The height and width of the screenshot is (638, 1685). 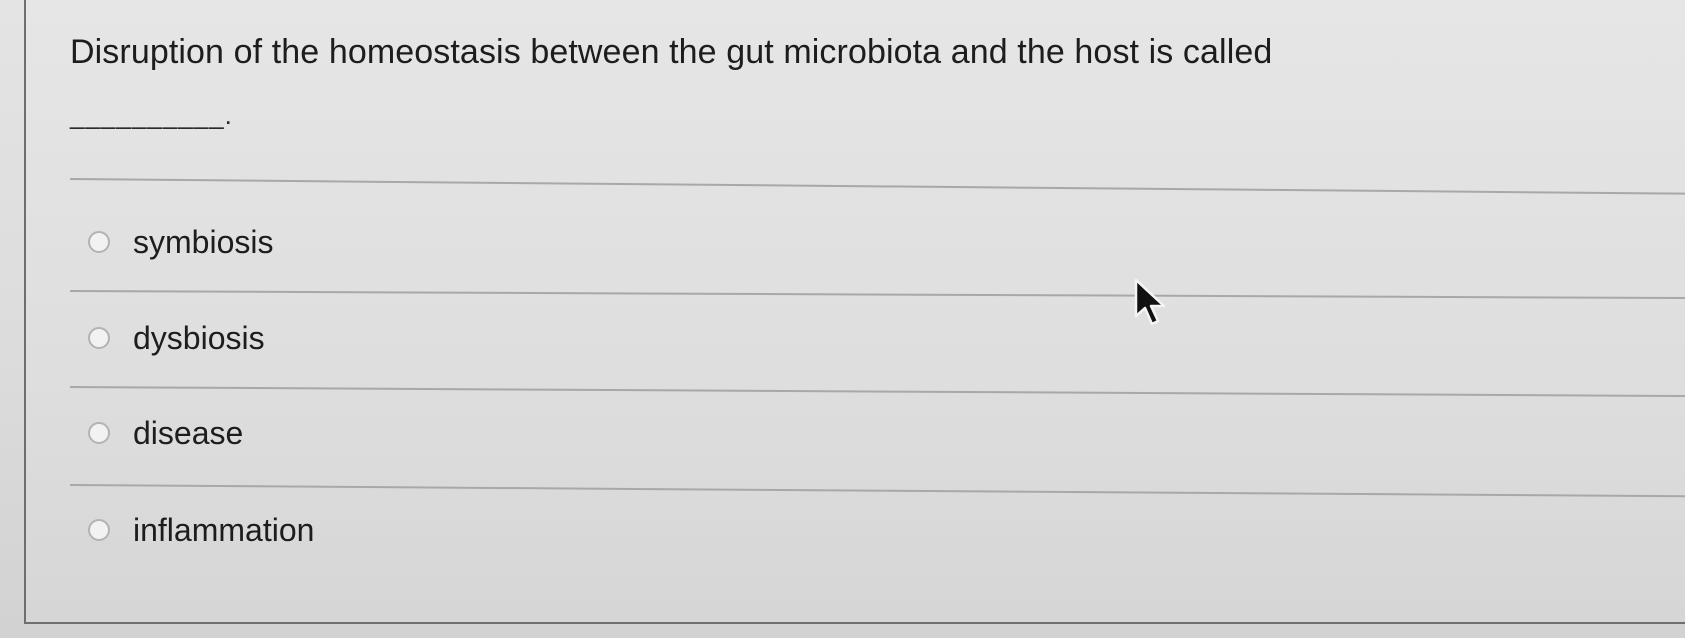 I want to click on option-inflammation: inflammation, so click(x=201, y=530).